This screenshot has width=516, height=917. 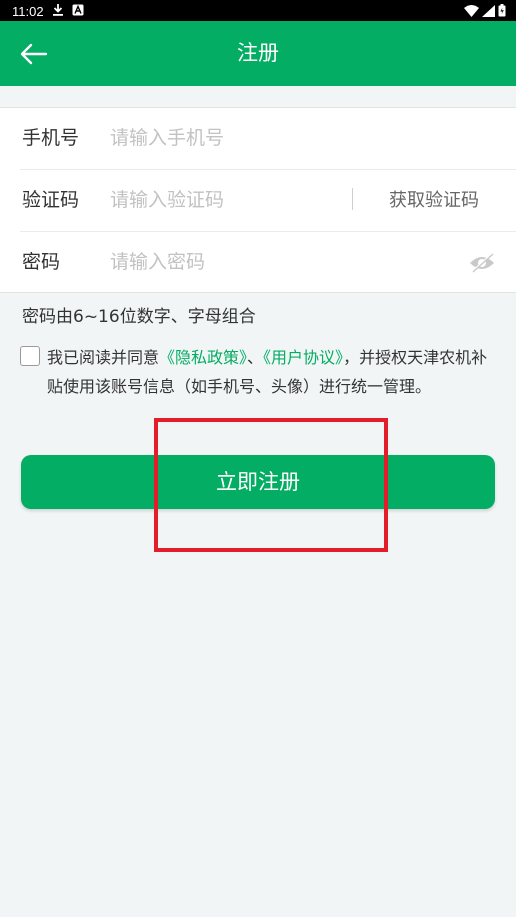 I want to click on signal-icon, so click(x=488, y=10).